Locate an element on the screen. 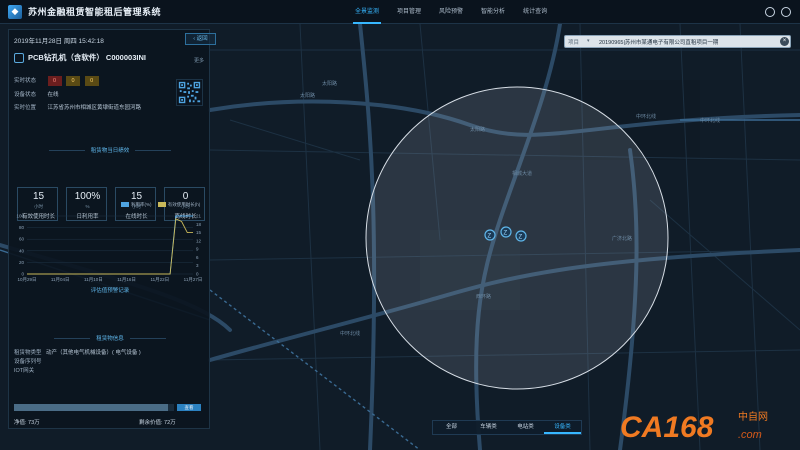  y-tick-label-left: 80 is located at coordinates (22, 227).